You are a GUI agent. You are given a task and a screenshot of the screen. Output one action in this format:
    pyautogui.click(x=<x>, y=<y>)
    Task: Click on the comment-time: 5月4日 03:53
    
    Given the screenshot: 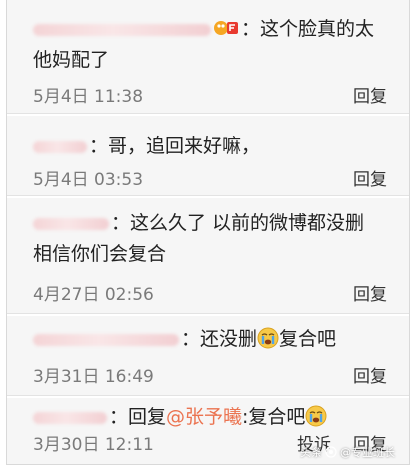 What is the action you would take?
    pyautogui.click(x=88, y=179)
    